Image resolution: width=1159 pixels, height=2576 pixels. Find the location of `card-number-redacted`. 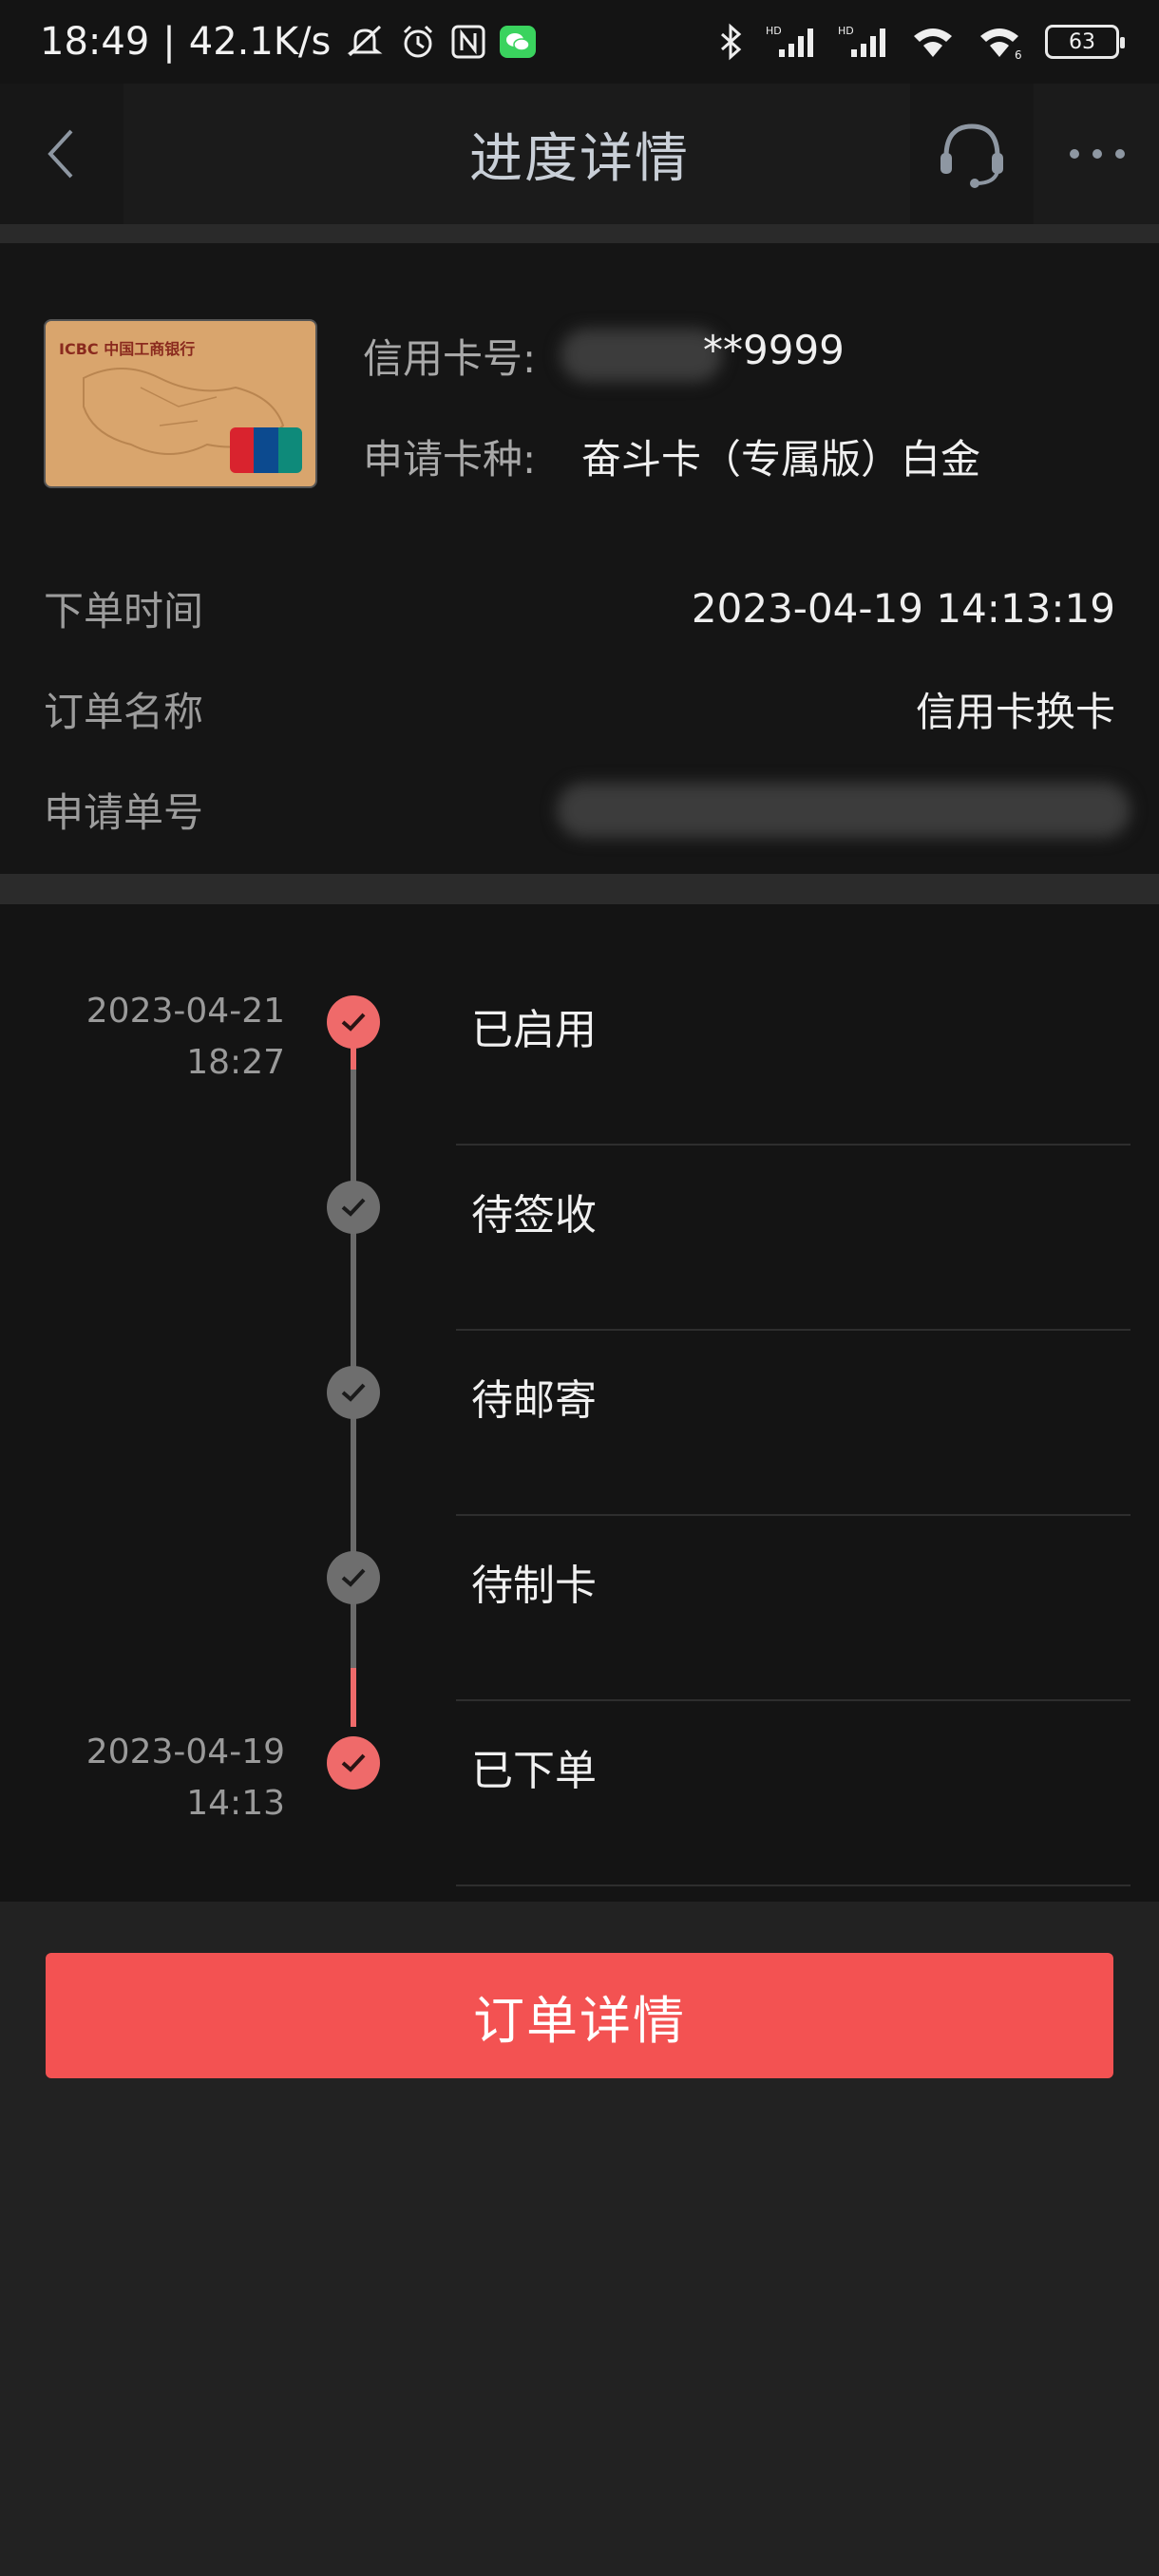

card-number-redacted is located at coordinates (641, 355).